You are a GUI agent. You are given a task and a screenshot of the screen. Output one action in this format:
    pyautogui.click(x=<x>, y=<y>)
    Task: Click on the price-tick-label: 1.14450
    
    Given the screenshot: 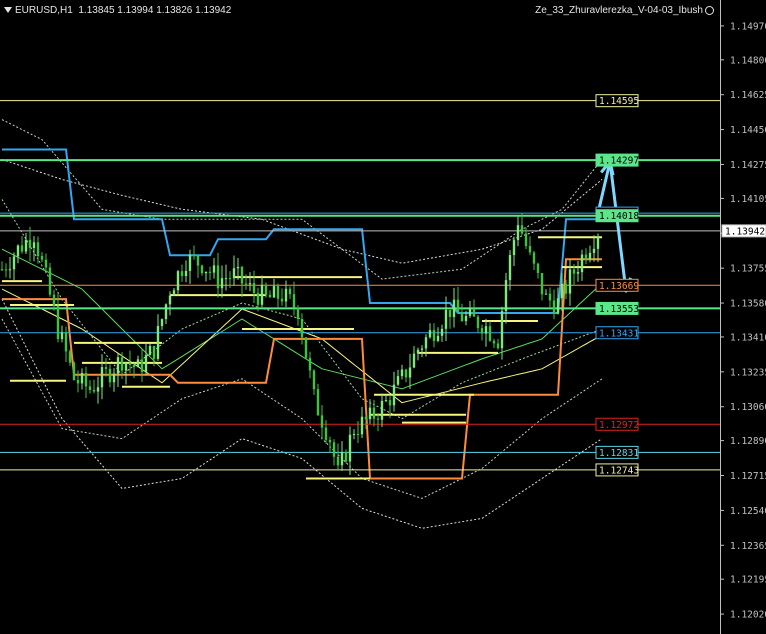 What is the action you would take?
    pyautogui.click(x=748, y=130)
    